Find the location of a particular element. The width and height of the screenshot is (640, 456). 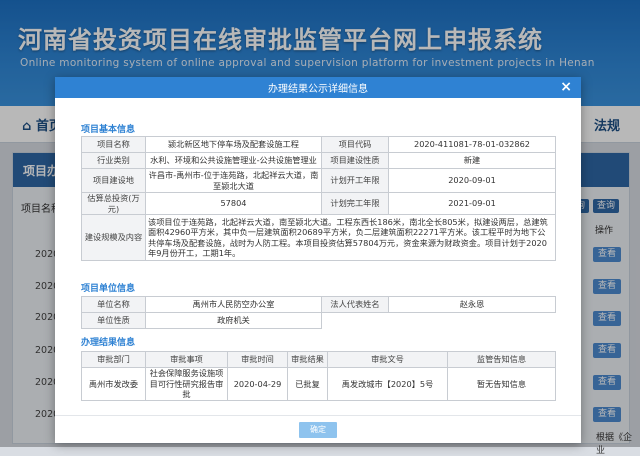

close-icon: × is located at coordinates (566, 87).